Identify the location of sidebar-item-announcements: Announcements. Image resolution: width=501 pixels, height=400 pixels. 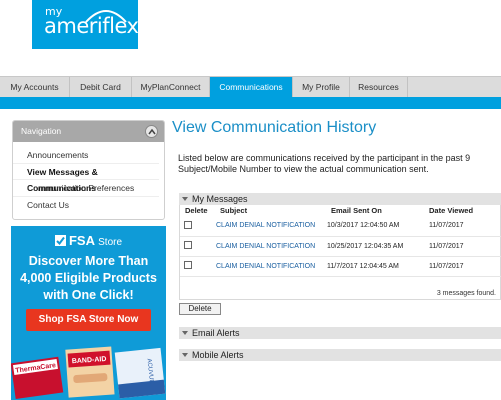
(86, 155).